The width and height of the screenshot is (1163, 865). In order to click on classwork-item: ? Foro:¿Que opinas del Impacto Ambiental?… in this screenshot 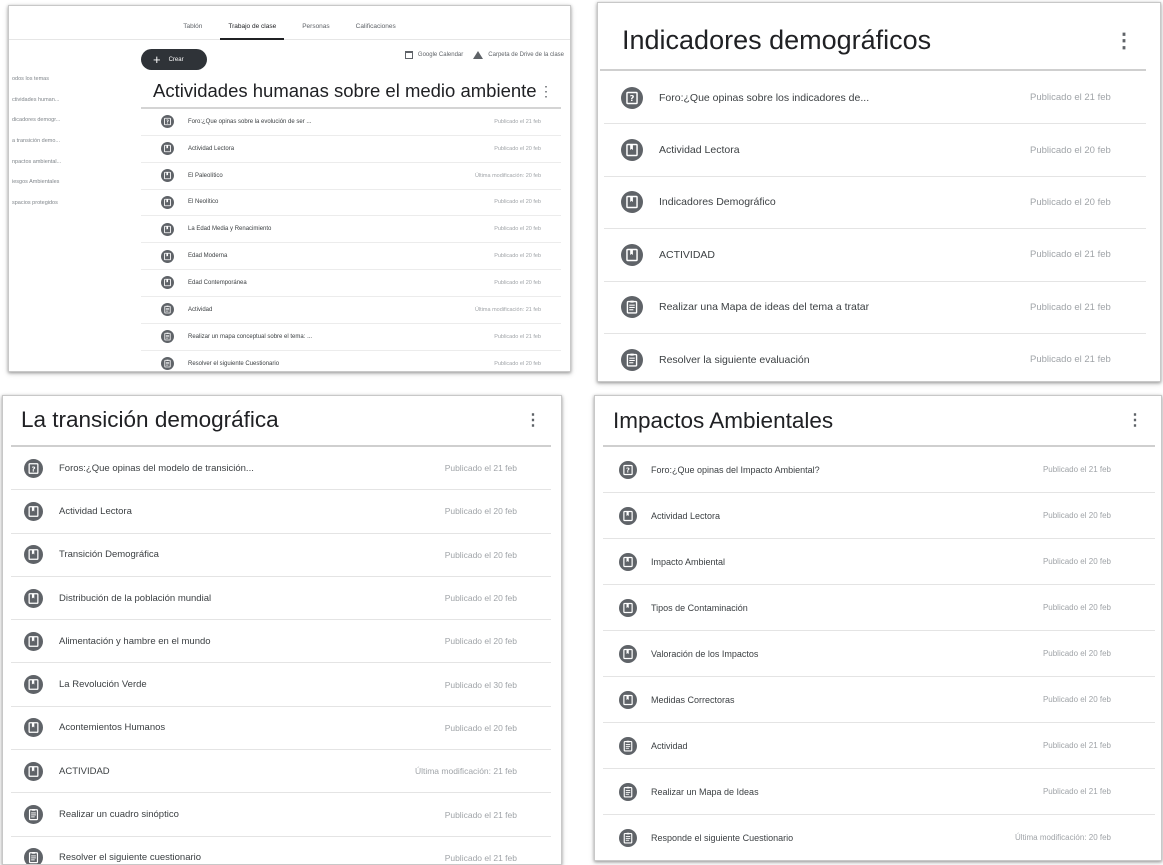, I will do `click(879, 470)`.